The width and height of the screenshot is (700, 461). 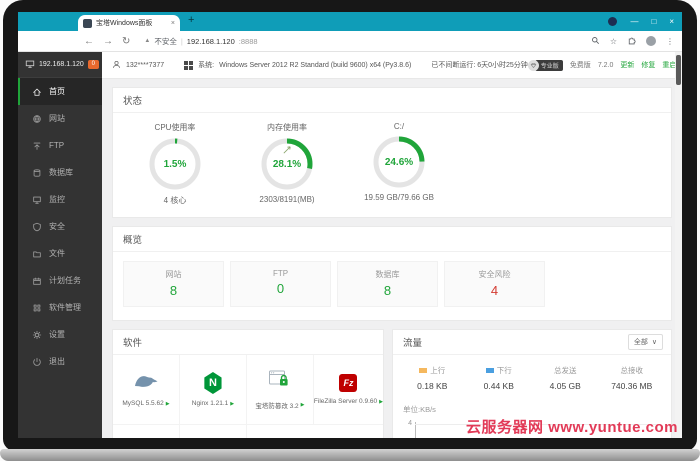 I want to click on header-link-1: 修复, so click(x=648, y=65).